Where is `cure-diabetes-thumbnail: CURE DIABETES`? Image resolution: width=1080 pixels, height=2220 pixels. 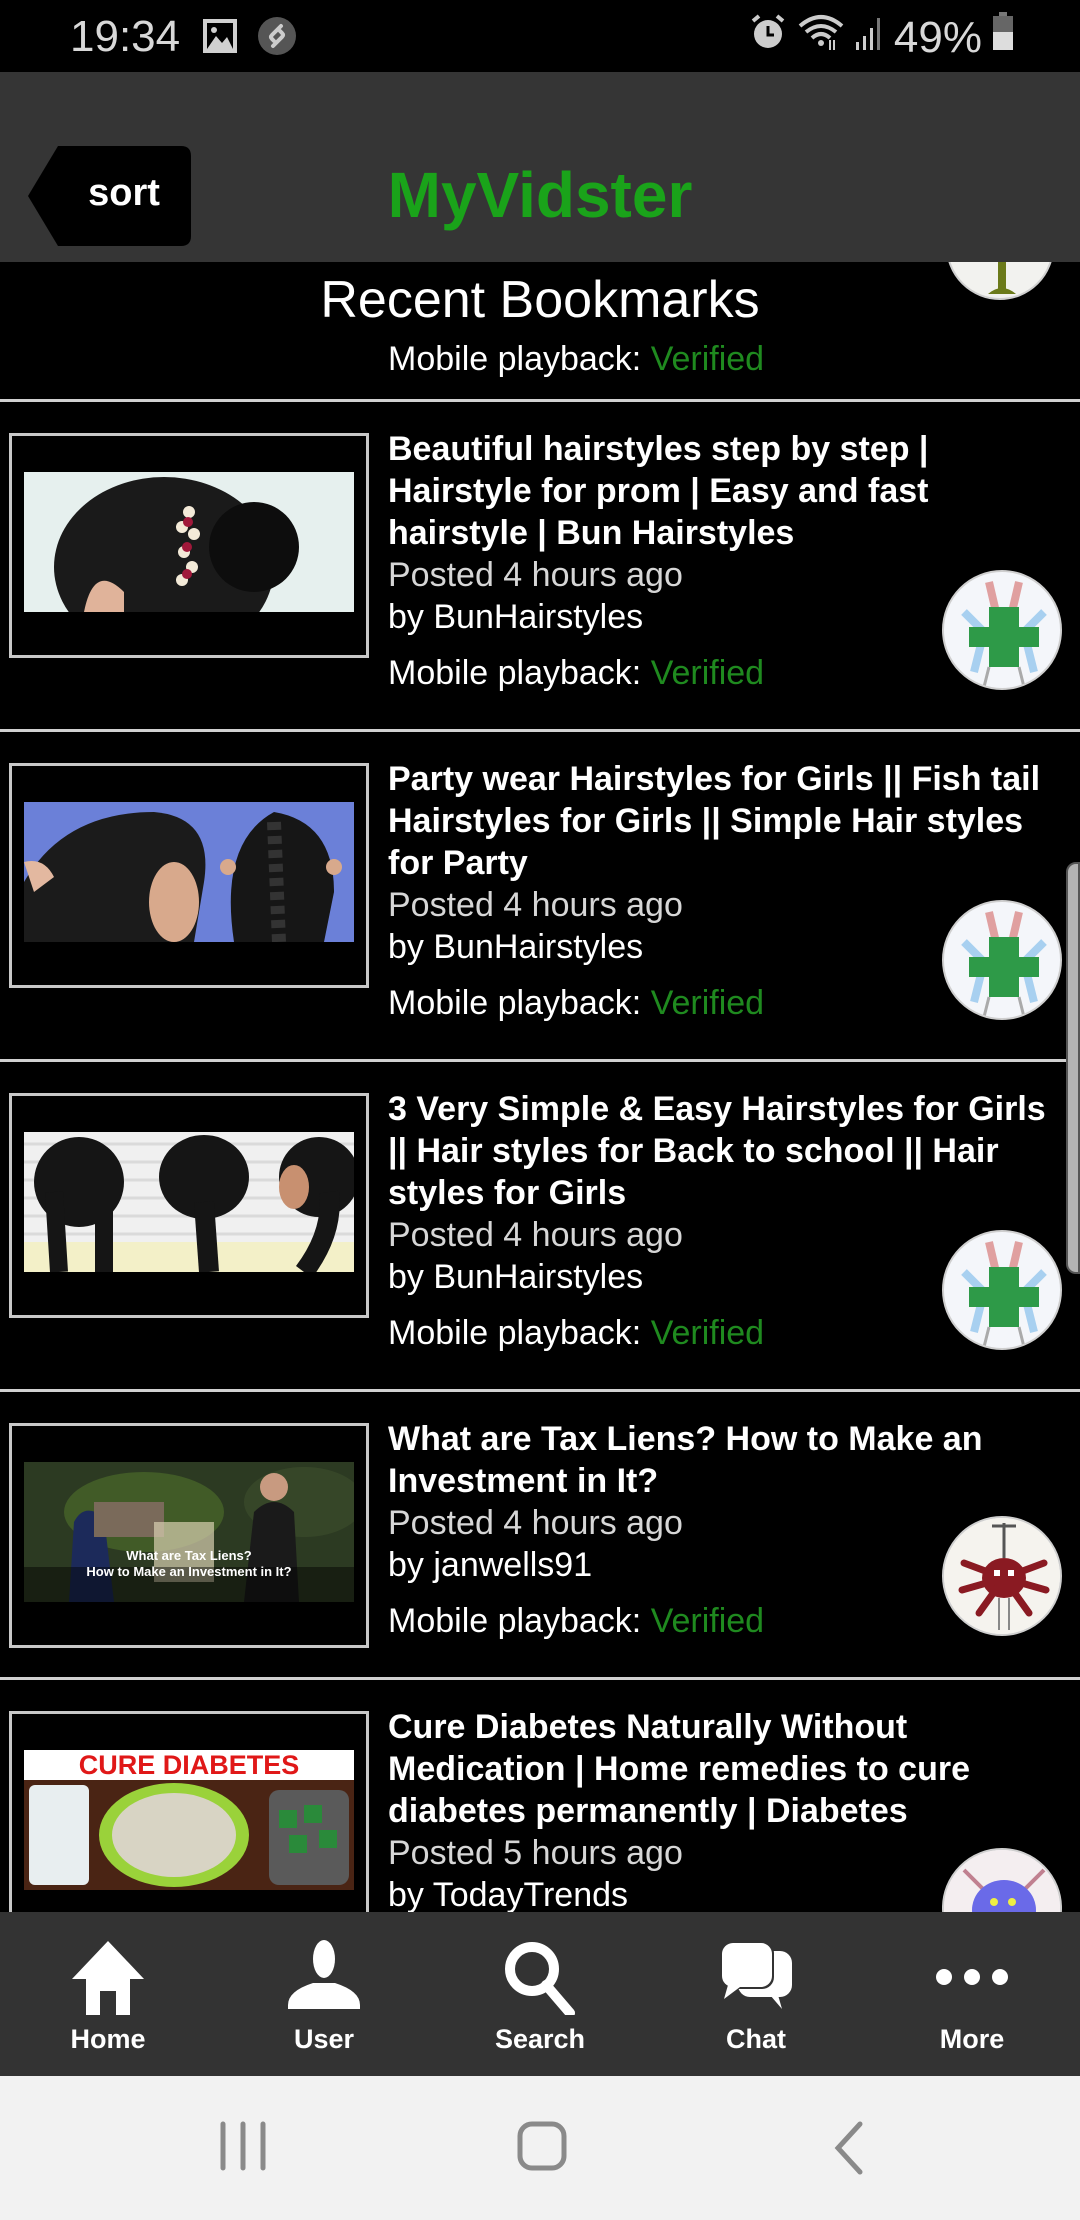 cure-diabetes-thumbnail: CURE DIABETES is located at coordinates (189, 1820).